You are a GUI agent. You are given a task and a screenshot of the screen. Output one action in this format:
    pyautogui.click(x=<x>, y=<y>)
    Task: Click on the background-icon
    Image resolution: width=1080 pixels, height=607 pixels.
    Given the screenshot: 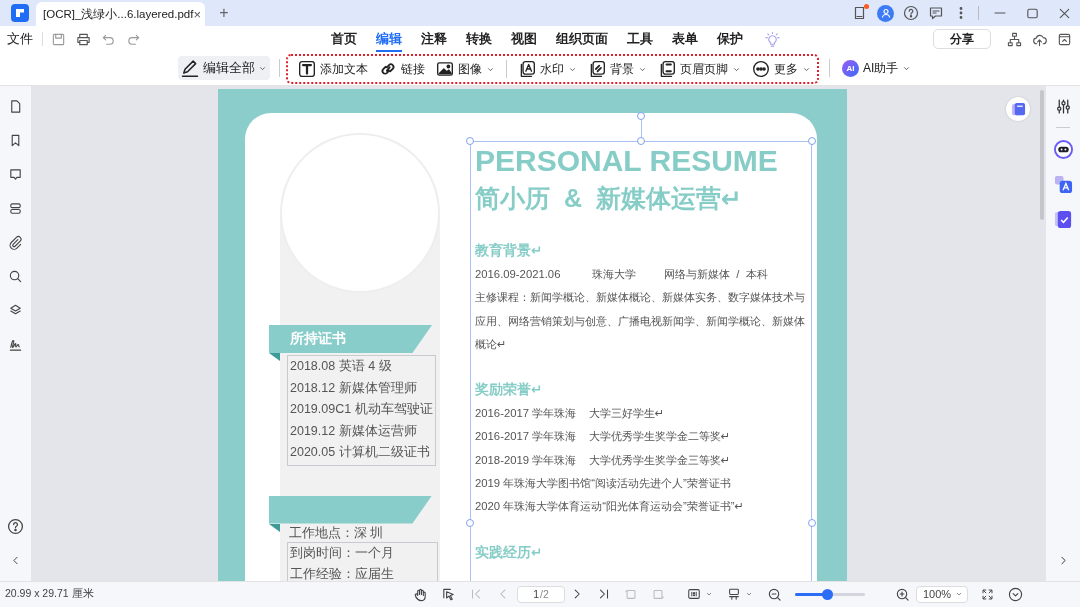 What is the action you would take?
    pyautogui.click(x=597, y=69)
    